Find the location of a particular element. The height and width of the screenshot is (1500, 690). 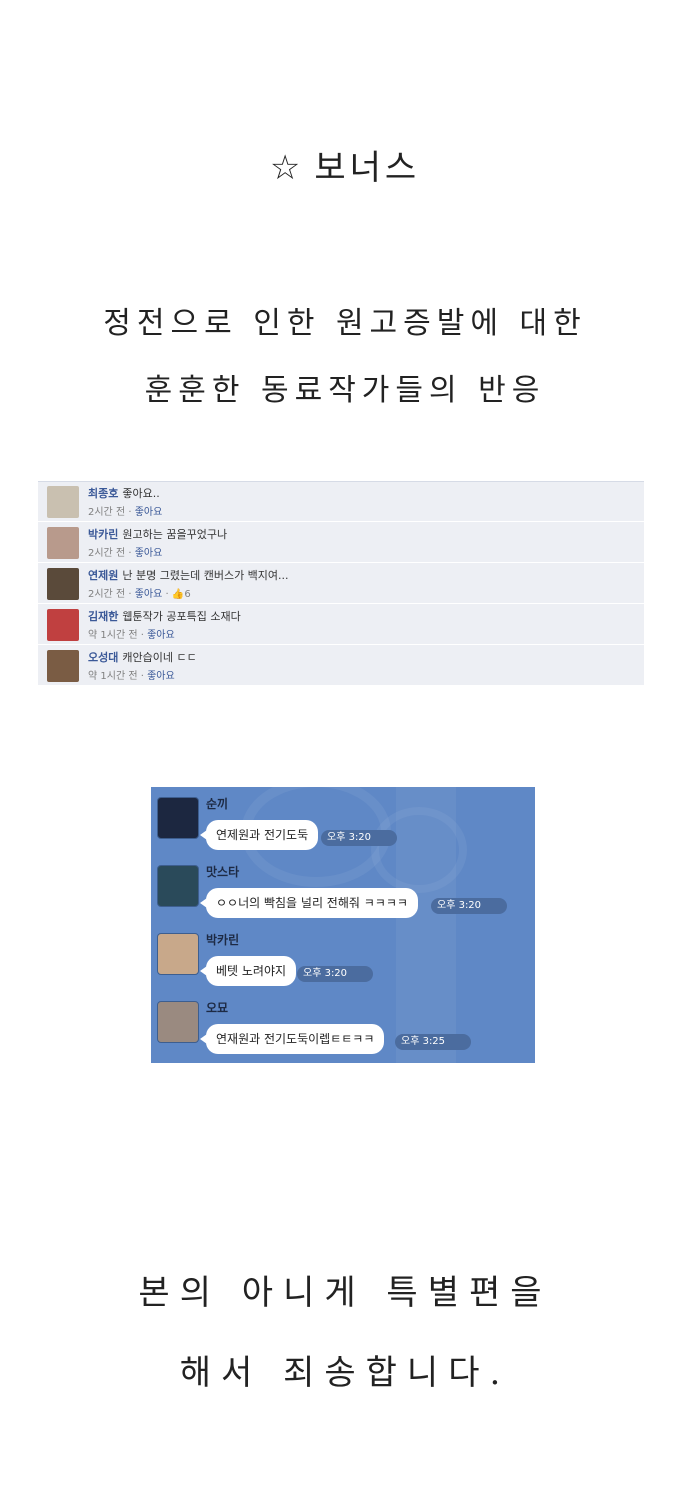

message-time: 오후 3:25 is located at coordinates (433, 1042).